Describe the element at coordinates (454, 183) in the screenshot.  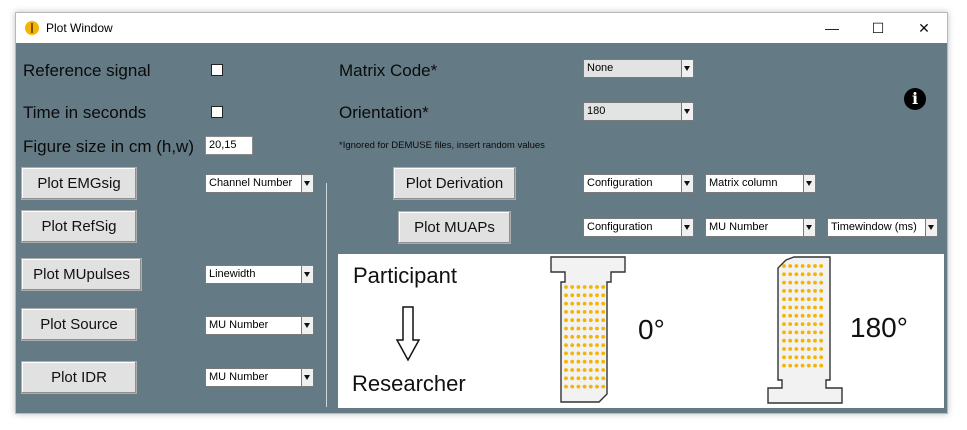
I see `plot-derivation-button: Plot Derivation` at that location.